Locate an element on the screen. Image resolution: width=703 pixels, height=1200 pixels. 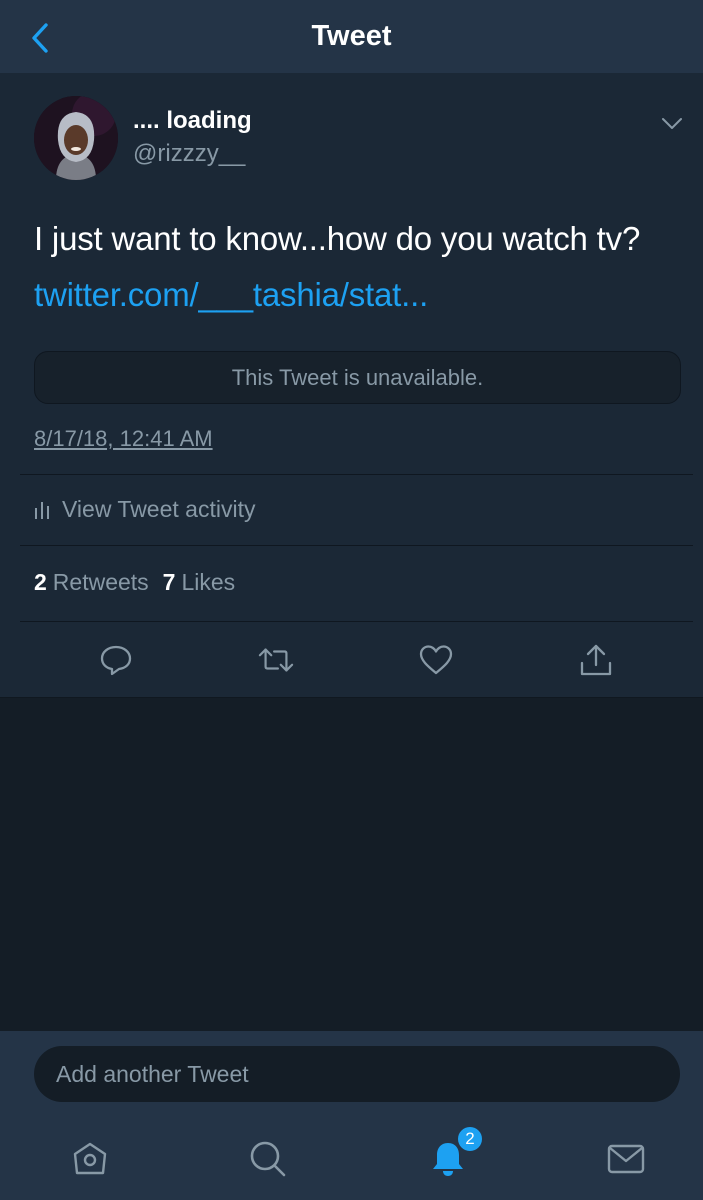
reply-icon is located at coordinates (116, 660).